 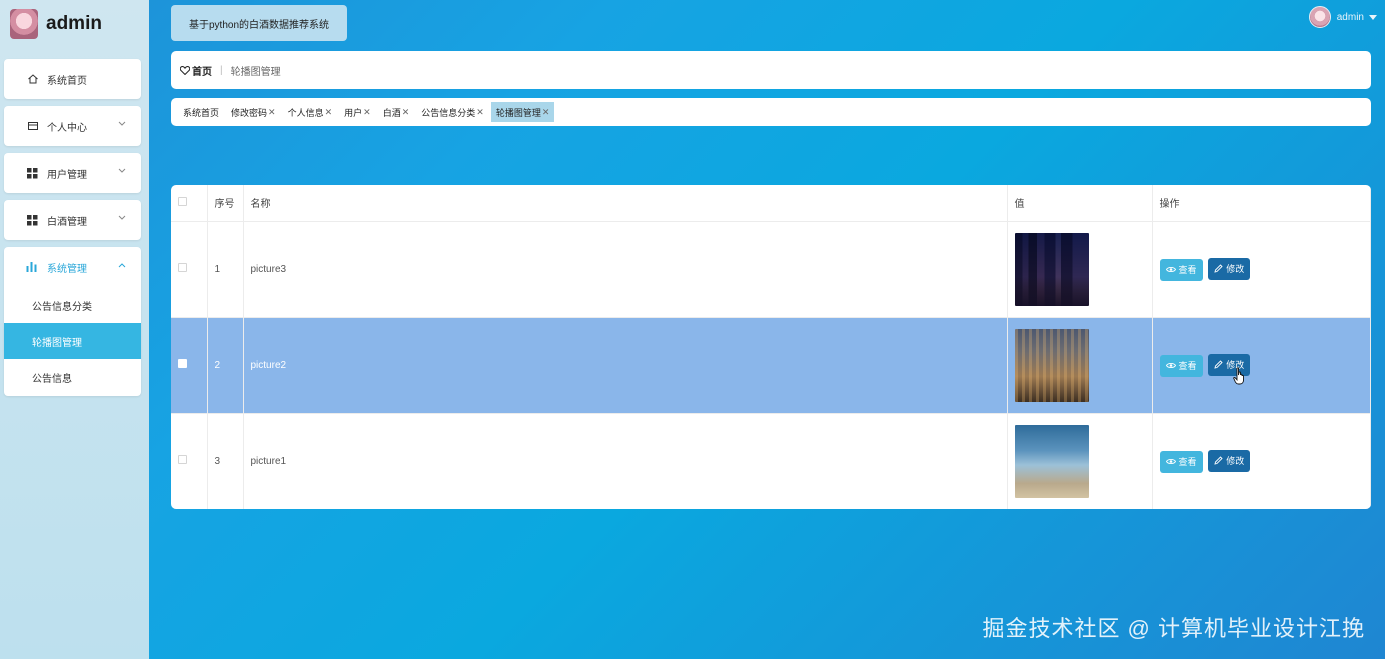 I want to click on card-icon, so click(x=32, y=126).